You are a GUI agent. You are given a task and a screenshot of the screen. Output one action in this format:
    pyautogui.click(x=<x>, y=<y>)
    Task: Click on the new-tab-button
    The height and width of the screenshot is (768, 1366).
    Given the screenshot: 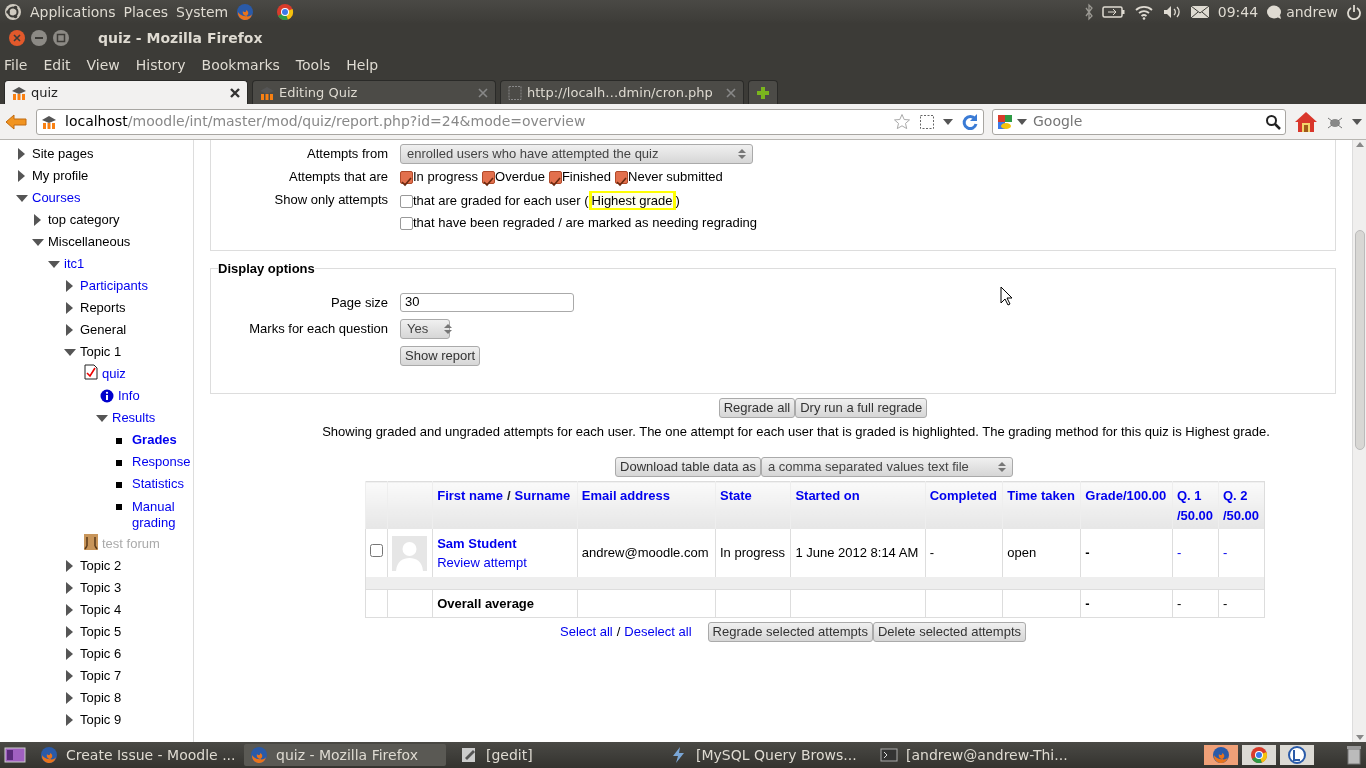 What is the action you would take?
    pyautogui.click(x=763, y=92)
    